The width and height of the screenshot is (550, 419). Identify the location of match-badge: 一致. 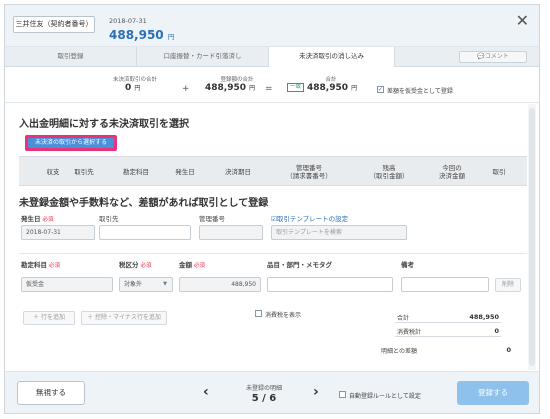
(296, 87).